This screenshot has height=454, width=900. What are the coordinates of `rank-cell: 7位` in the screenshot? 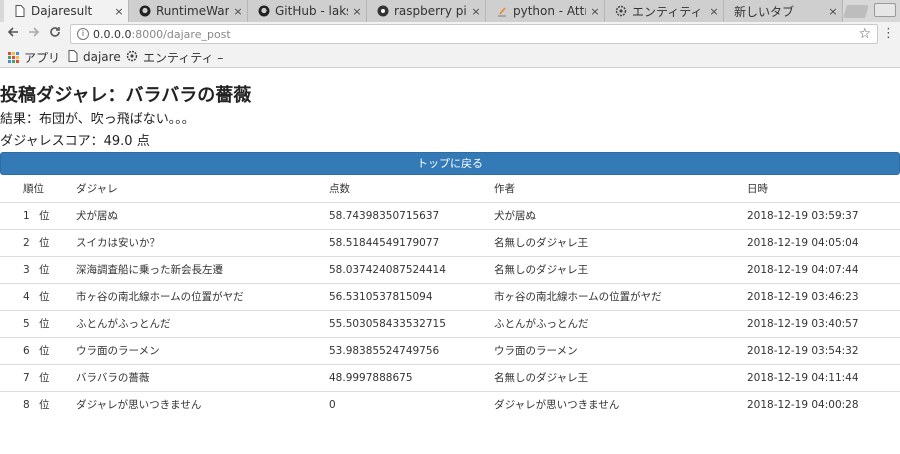 It's located at (38, 378).